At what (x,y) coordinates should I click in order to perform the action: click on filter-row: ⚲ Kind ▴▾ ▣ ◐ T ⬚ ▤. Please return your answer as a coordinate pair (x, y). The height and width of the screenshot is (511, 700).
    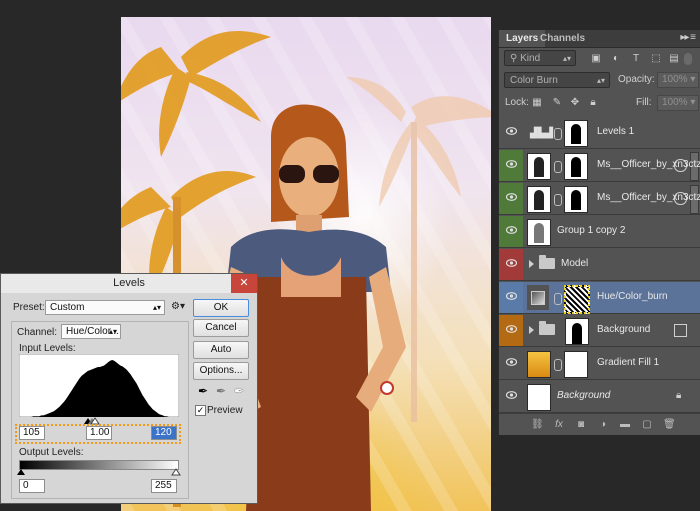
    Looking at the image, I should click on (599, 60).